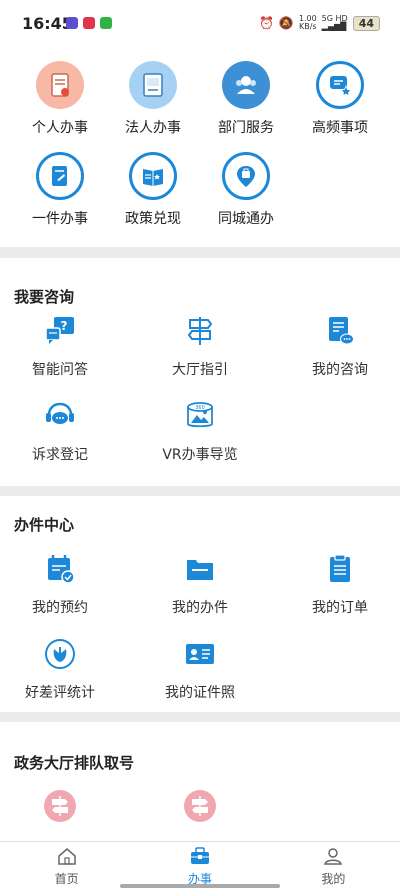  Describe the element at coordinates (333, 879) in the screenshot. I see `nav-label: 我的` at that location.